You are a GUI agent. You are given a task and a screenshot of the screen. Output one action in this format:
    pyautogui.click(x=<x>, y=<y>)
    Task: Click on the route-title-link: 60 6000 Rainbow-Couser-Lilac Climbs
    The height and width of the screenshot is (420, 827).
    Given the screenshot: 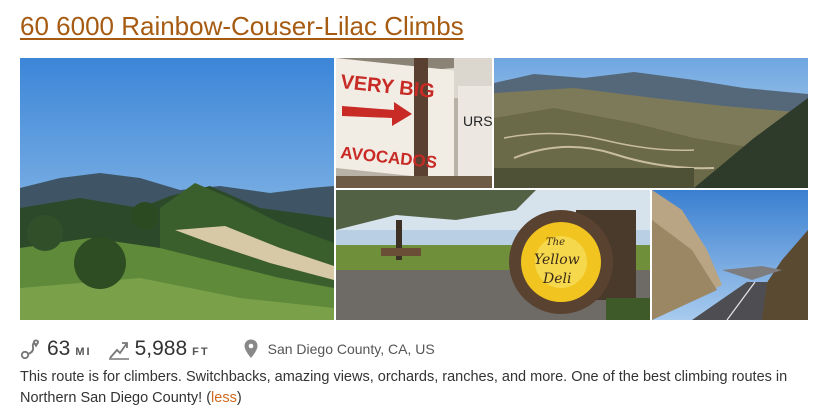 What is the action you would take?
    pyautogui.click(x=242, y=26)
    